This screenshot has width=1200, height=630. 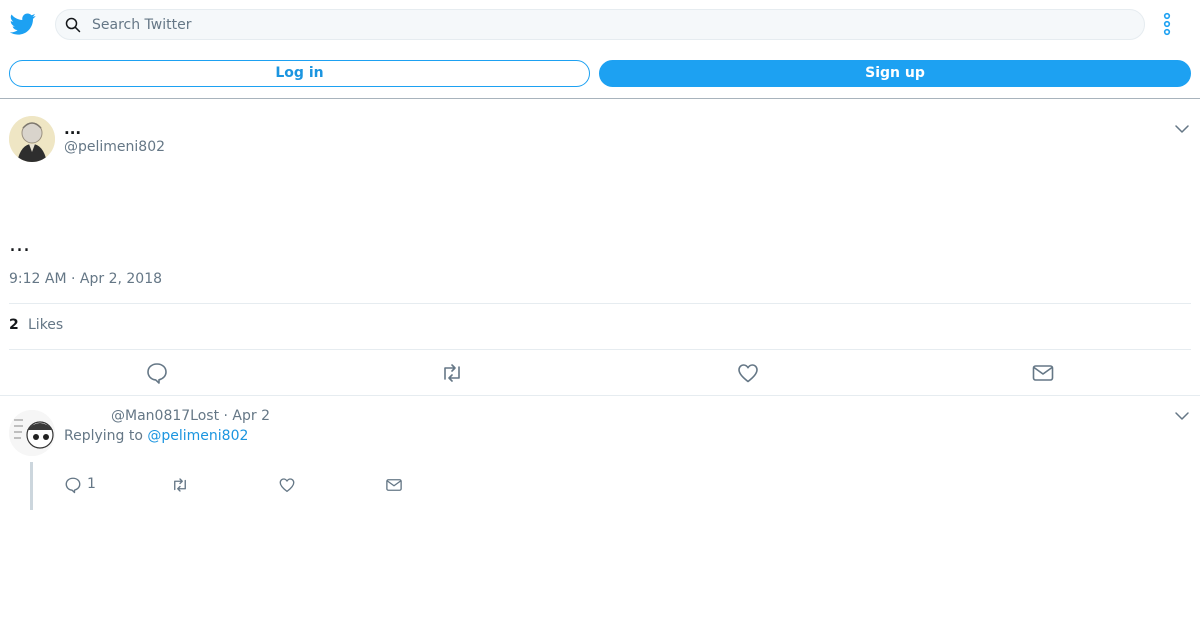 What do you see at coordinates (1167, 24) in the screenshot?
I see `more-vertical-icon` at bounding box center [1167, 24].